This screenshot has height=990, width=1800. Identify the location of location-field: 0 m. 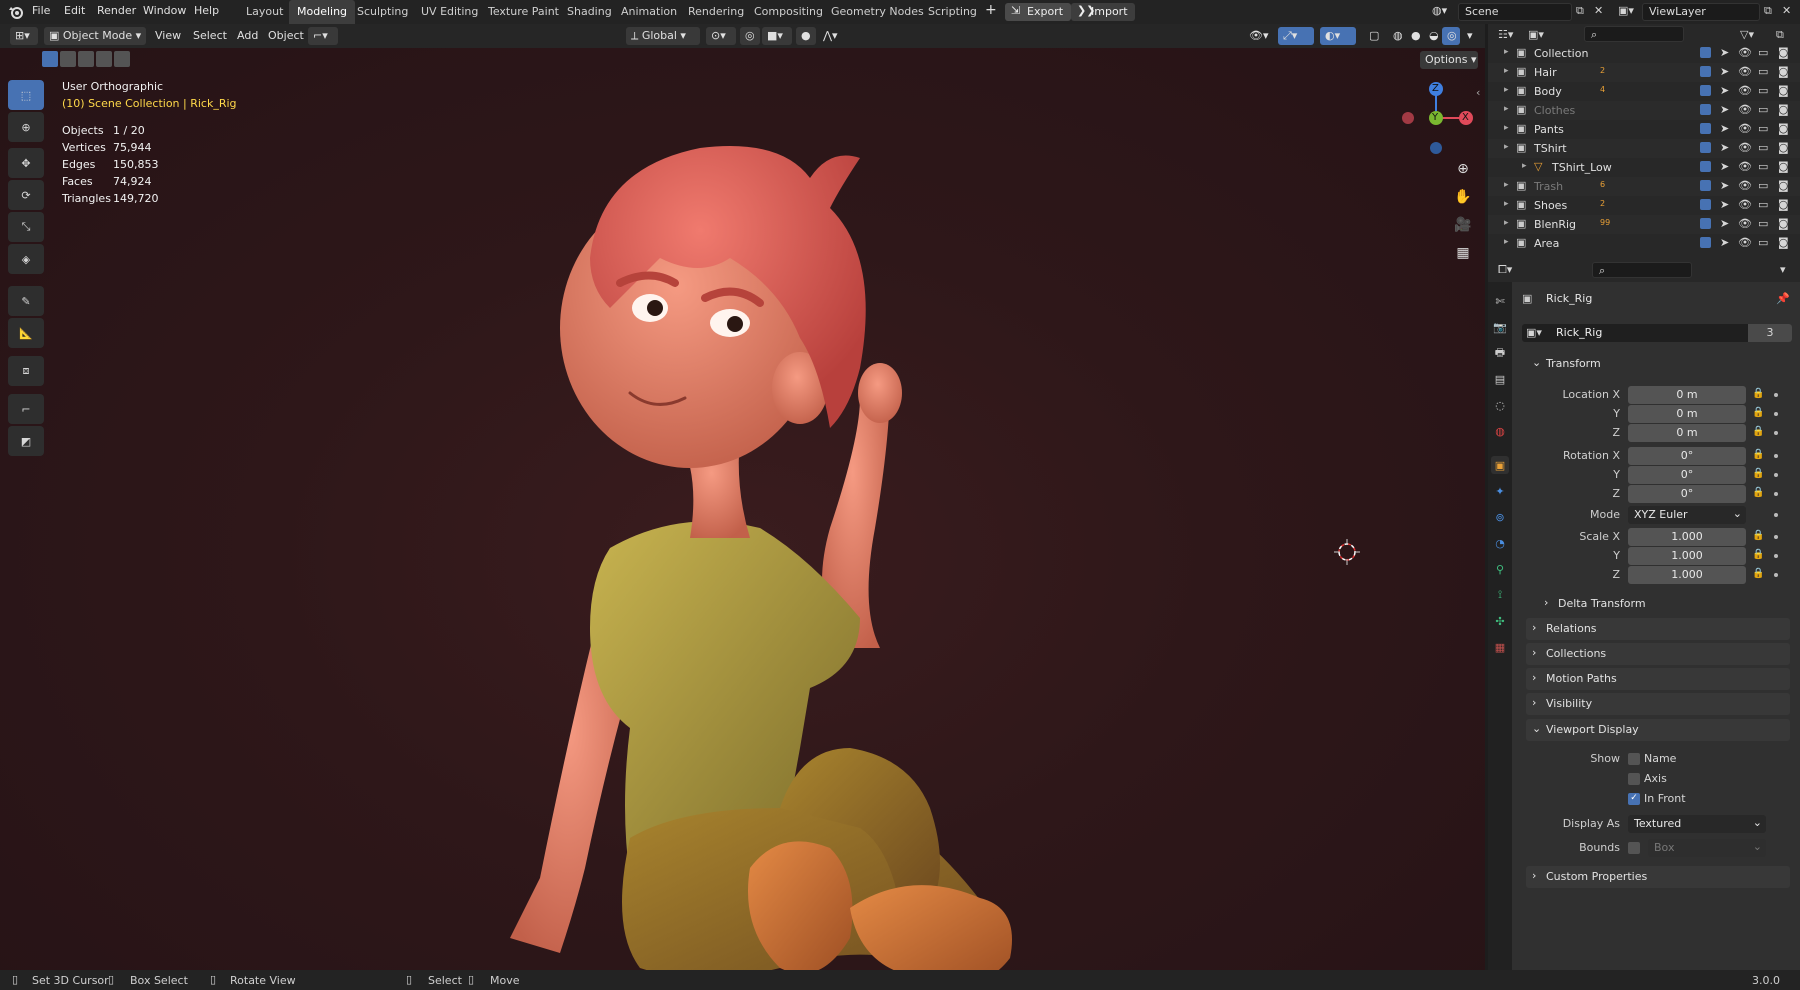
(1687, 395).